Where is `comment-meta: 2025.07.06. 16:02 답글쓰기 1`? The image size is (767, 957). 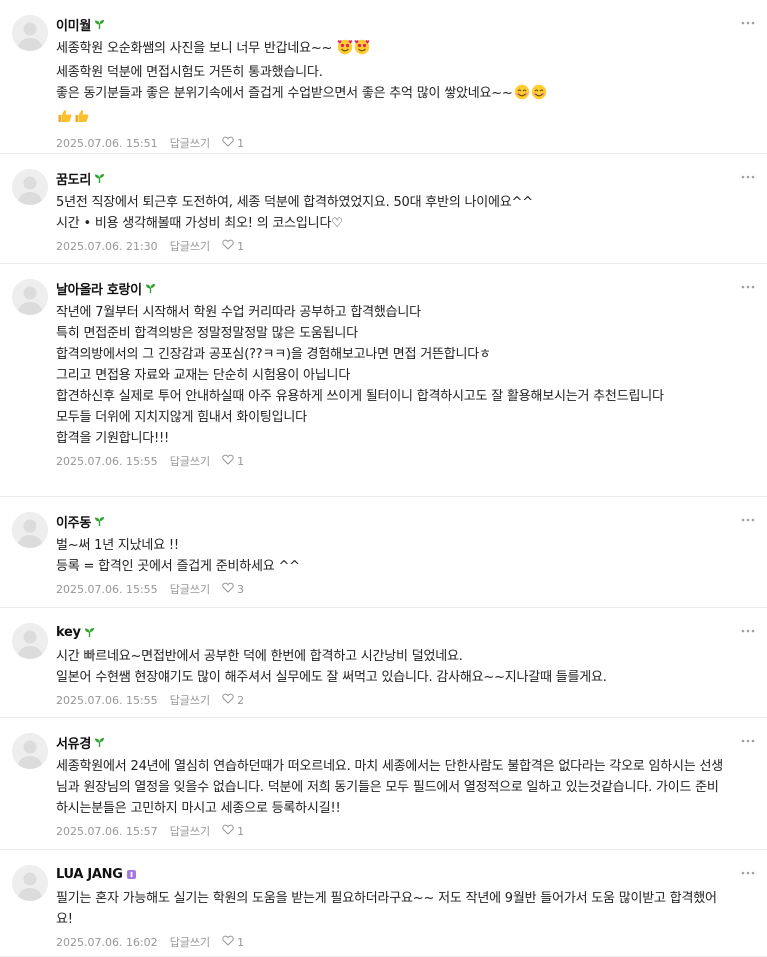
comment-meta: 2025.07.06. 16:02 답글쓰기 1 is located at coordinates (391, 942).